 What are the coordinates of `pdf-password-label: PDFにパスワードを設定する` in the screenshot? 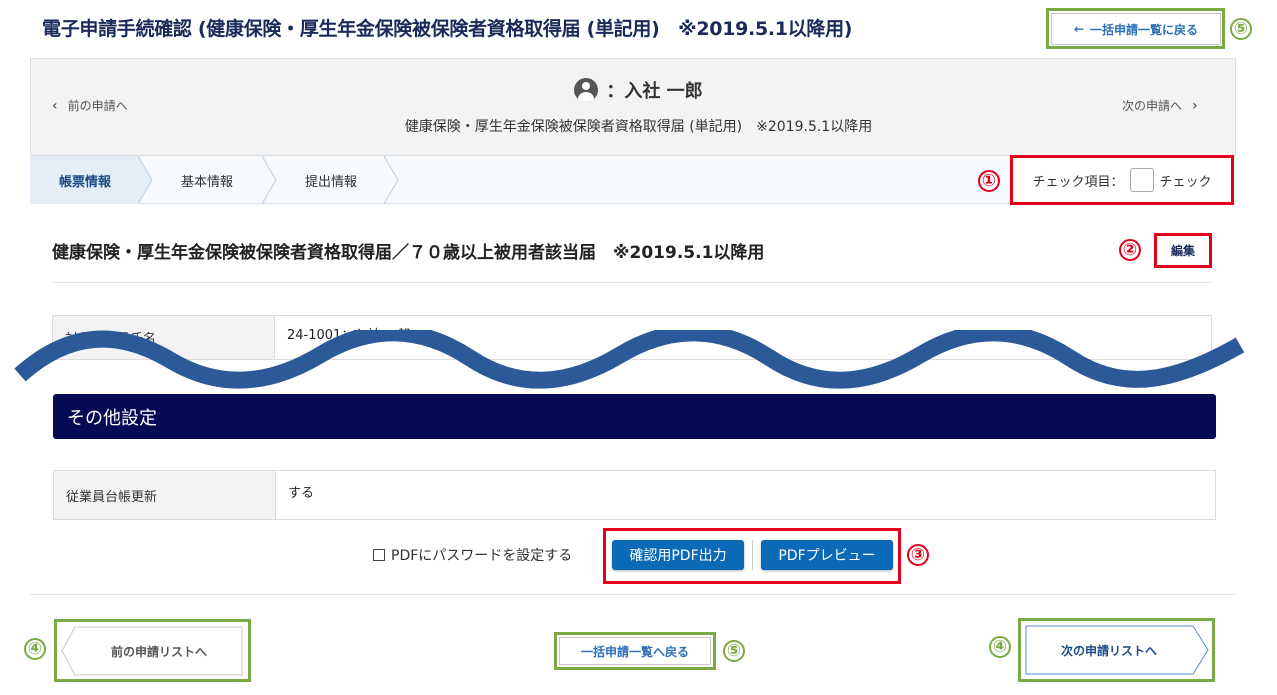 It's located at (482, 556).